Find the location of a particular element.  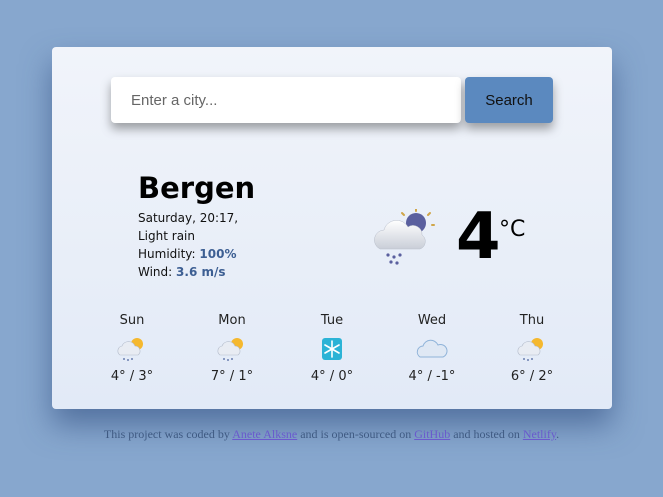

forecast-temps: 6° / 2° is located at coordinates (532, 376).